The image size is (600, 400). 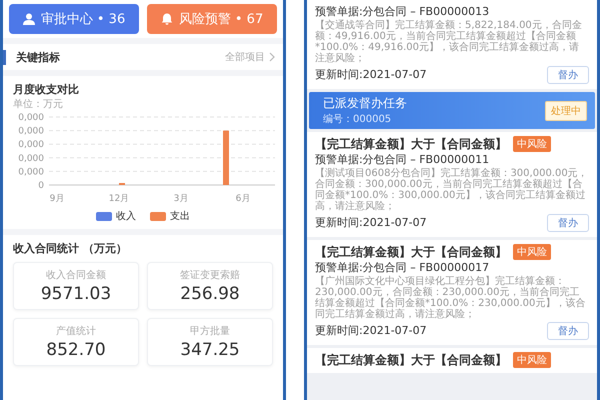 I want to click on chart-unit: 单位：万元, so click(x=38, y=104).